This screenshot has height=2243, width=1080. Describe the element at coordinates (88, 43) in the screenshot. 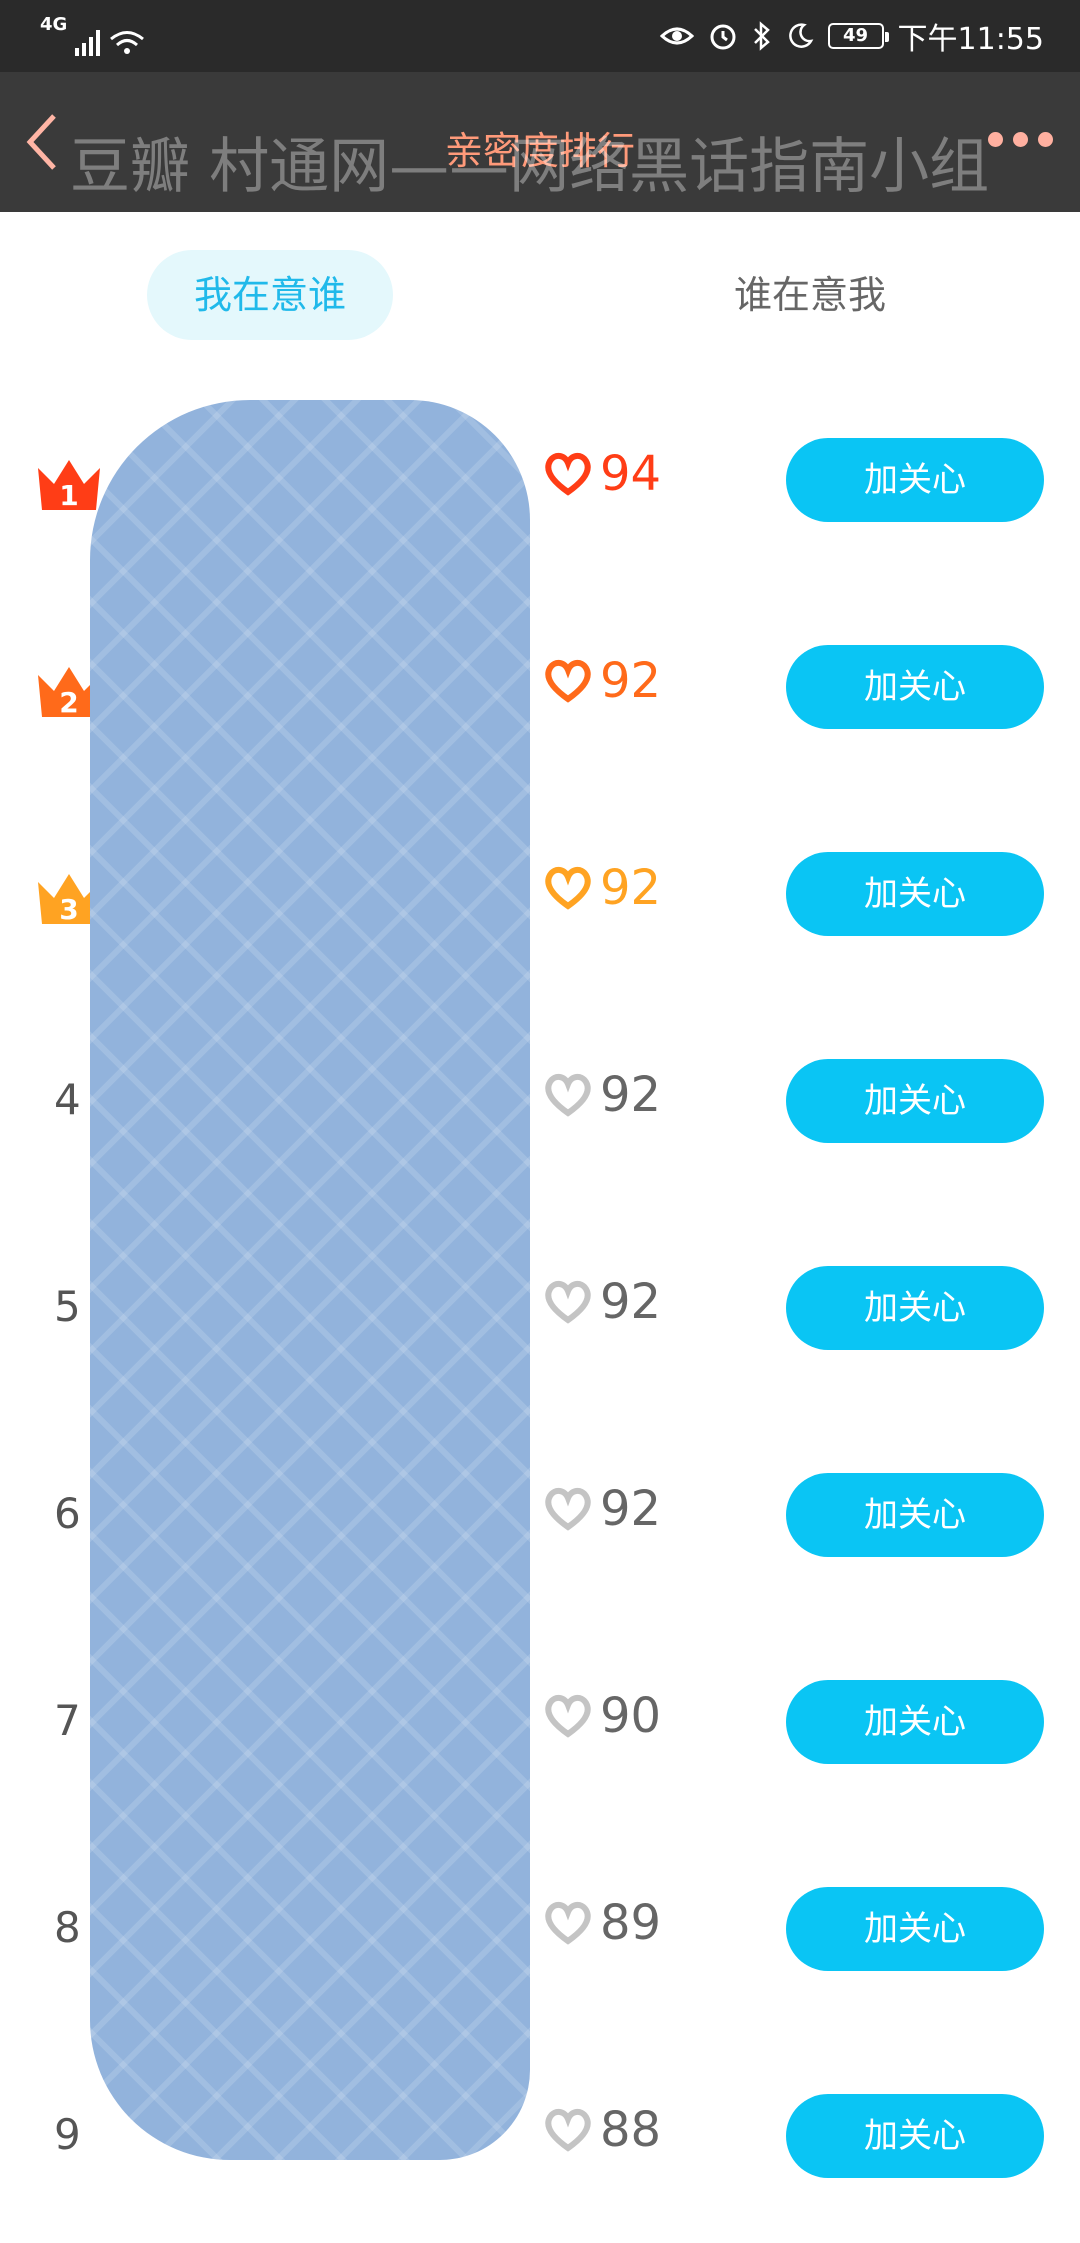

I see `signal-icon` at that location.